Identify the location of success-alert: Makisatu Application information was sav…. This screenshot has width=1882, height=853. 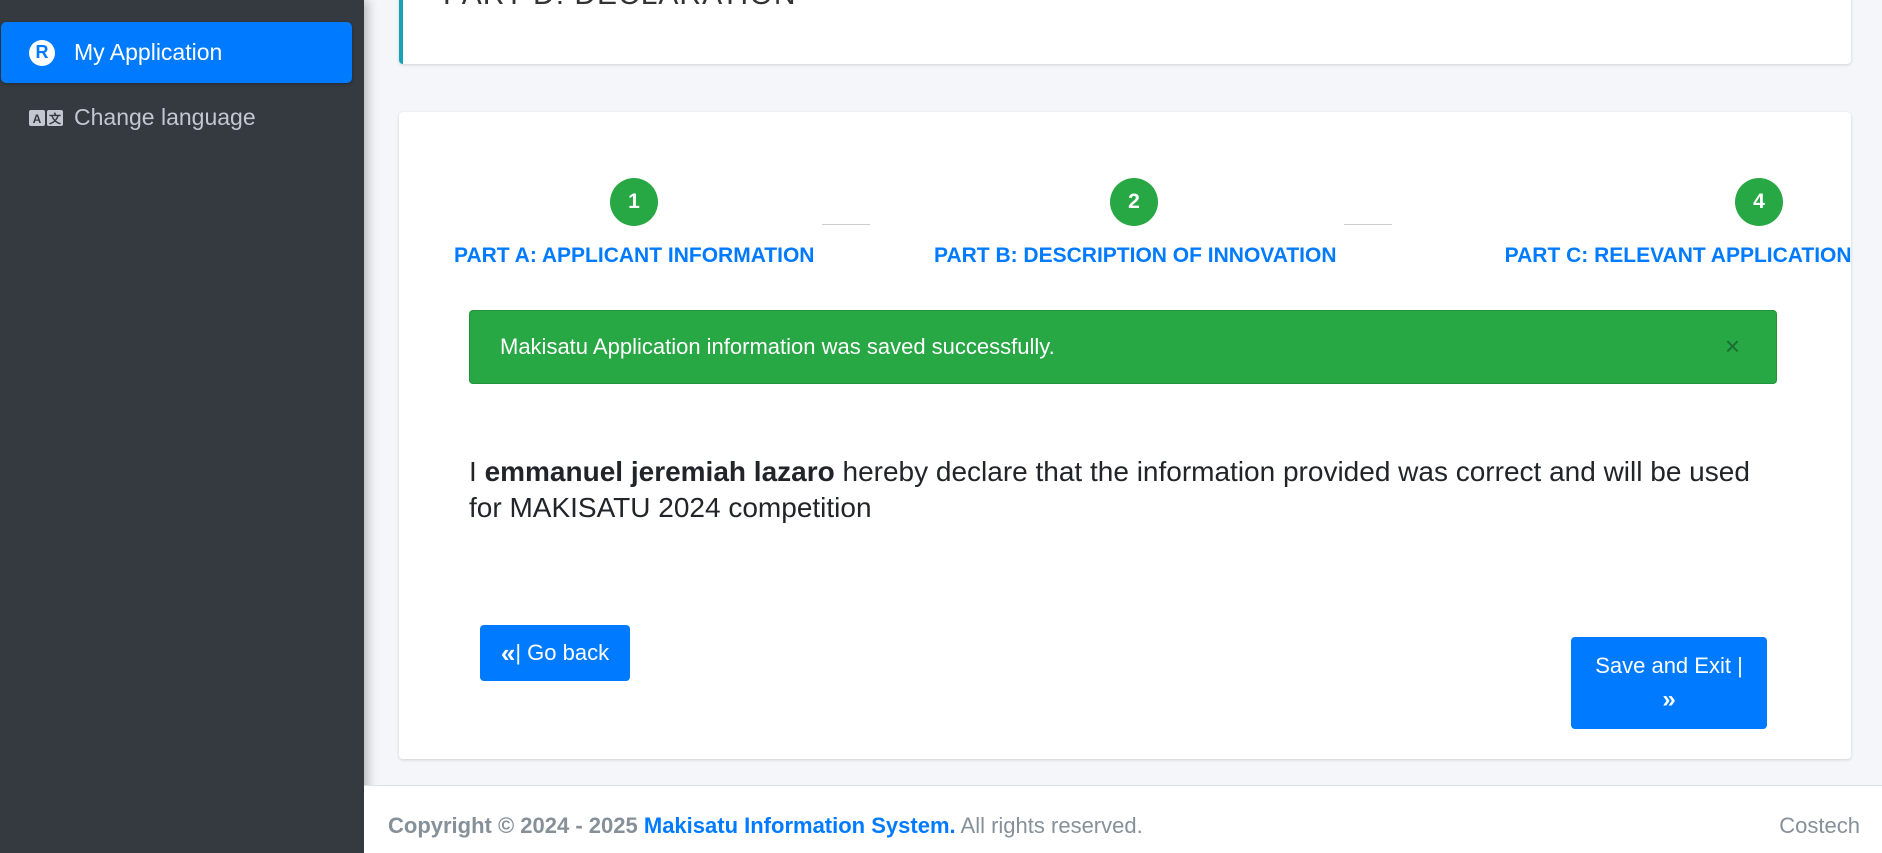
(1123, 347).